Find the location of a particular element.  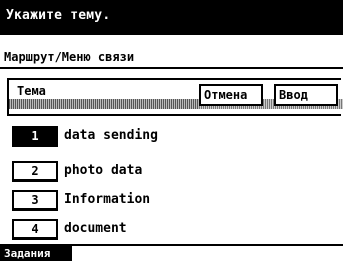

route-menu-label: Маршрут/Меню связи is located at coordinates (69, 57).